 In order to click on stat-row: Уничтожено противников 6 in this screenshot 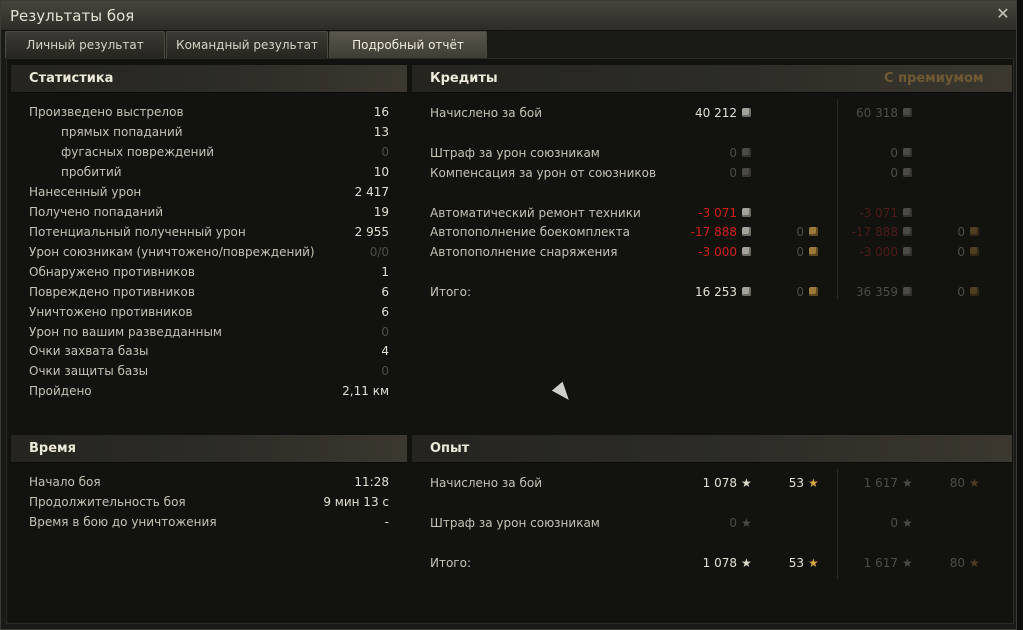, I will do `click(209, 312)`.